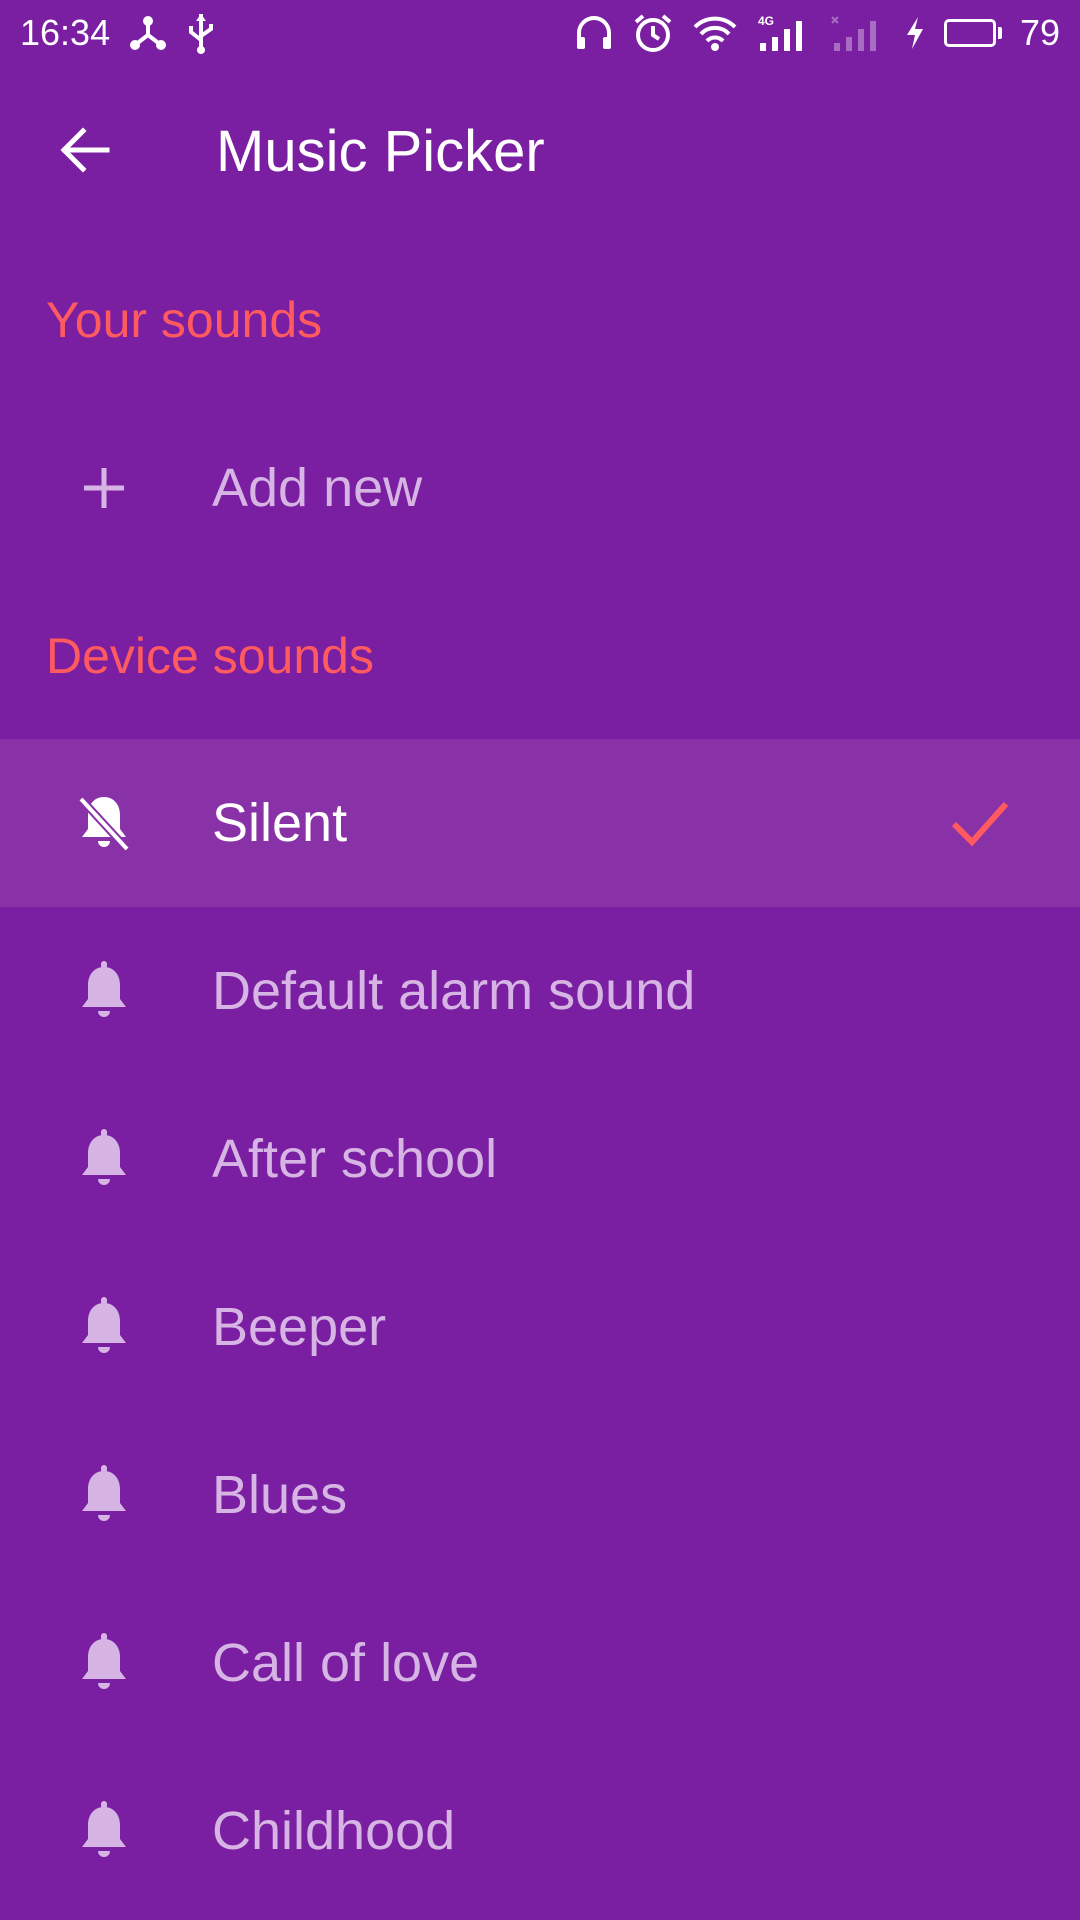 Image resolution: width=1080 pixels, height=1920 pixels. What do you see at coordinates (540, 1327) in the screenshot?
I see `list-item-beeper: Beeper` at bounding box center [540, 1327].